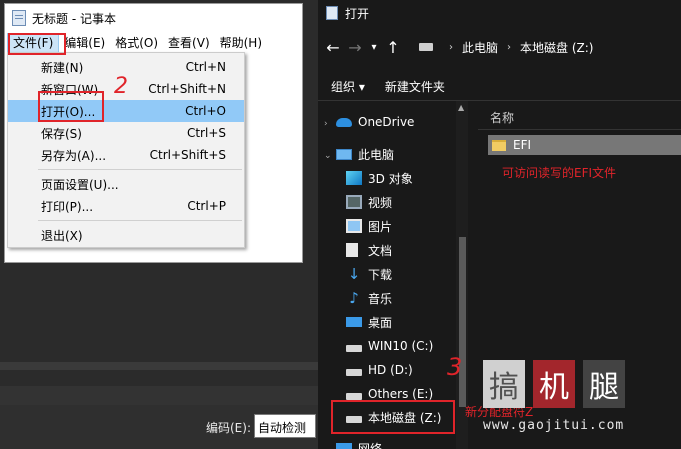  I want to click on nav-item-this-pc: 此电脑, so click(365, 154).